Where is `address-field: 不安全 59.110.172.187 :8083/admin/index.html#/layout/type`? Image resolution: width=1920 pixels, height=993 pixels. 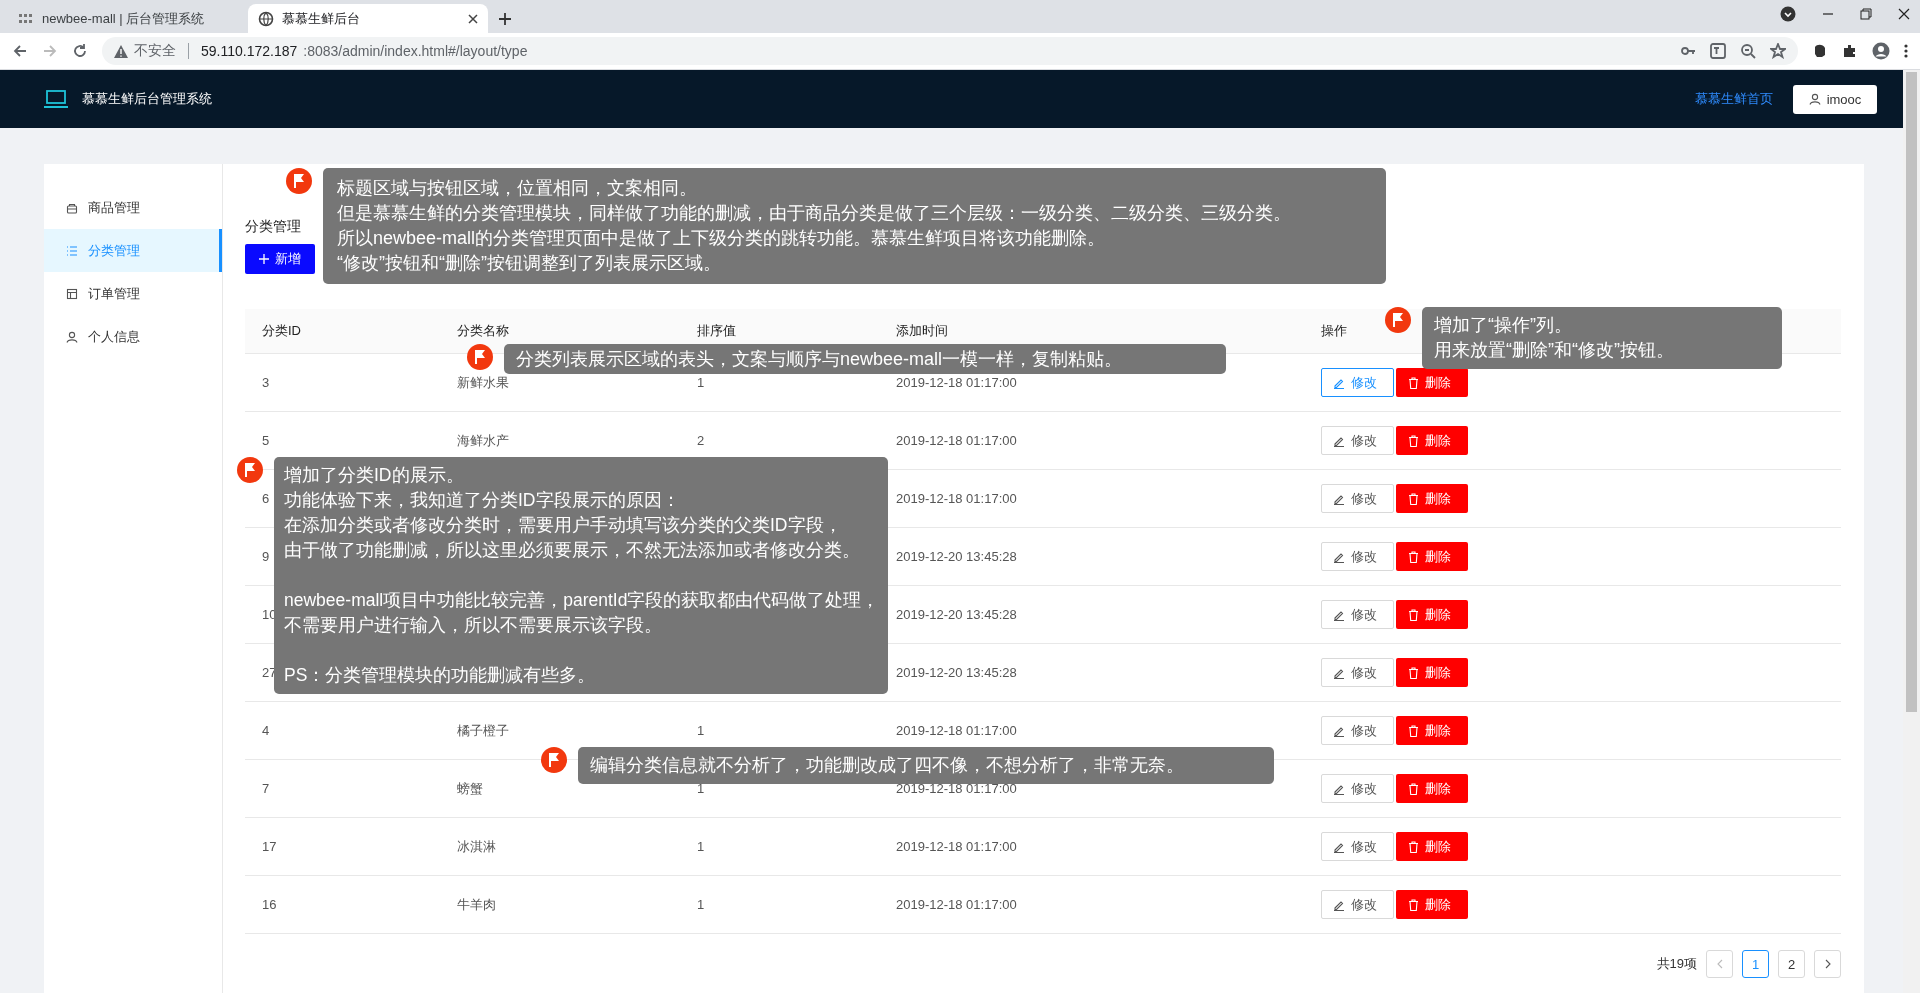
address-field: 不安全 59.110.172.187 :8083/admin/index.html#/layout/type is located at coordinates (950, 51).